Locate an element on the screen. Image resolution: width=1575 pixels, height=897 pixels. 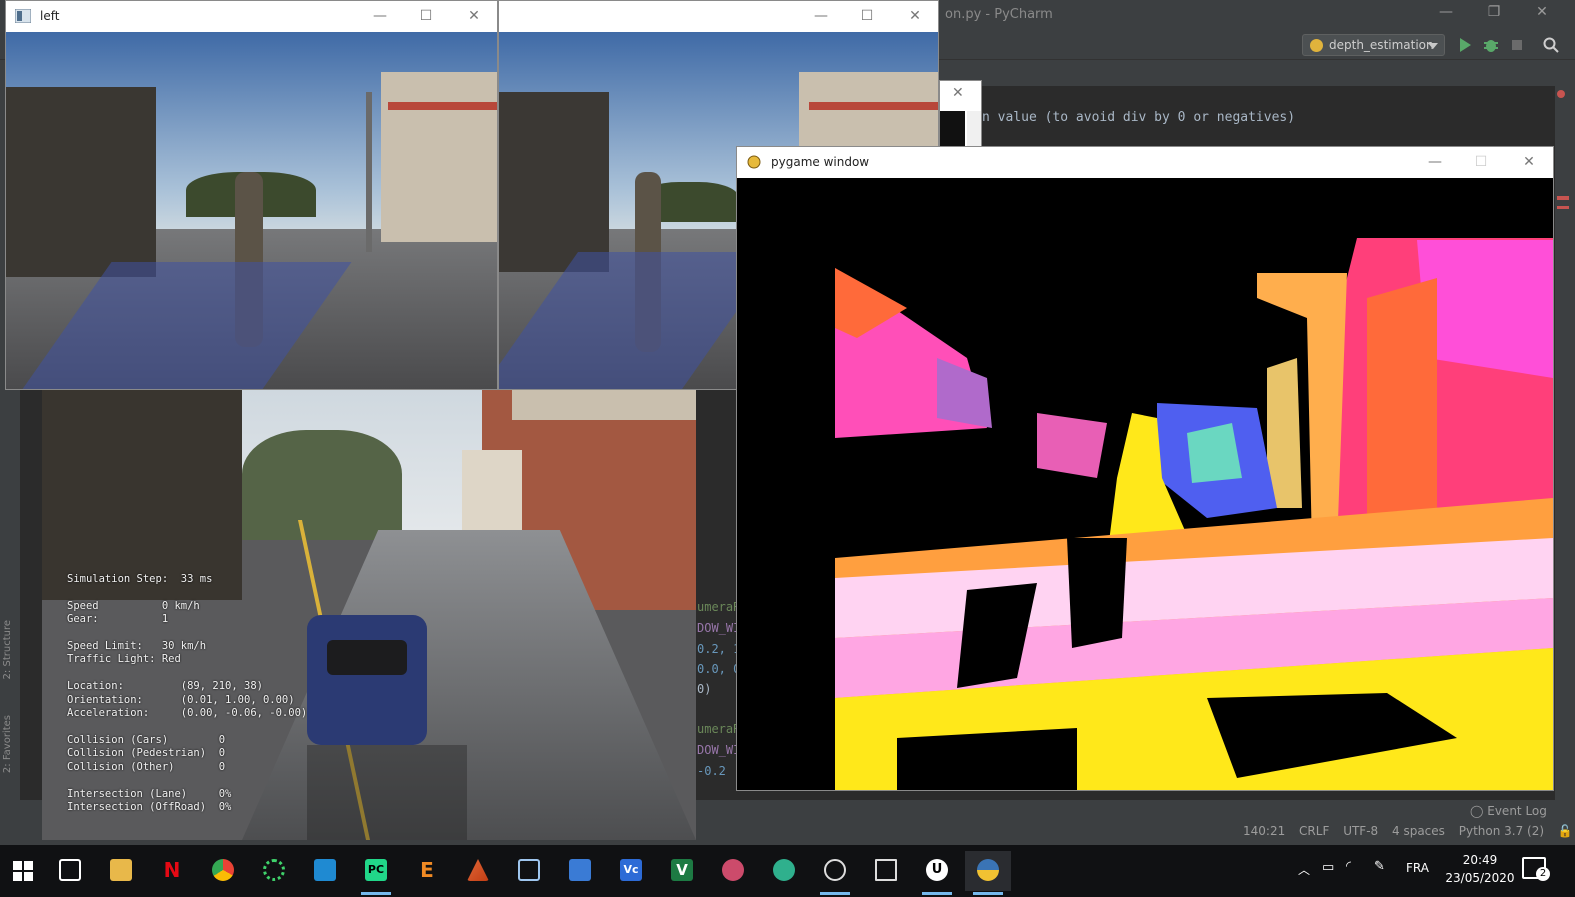
wifi-icon: ◜ is located at coordinates (1348, 866).